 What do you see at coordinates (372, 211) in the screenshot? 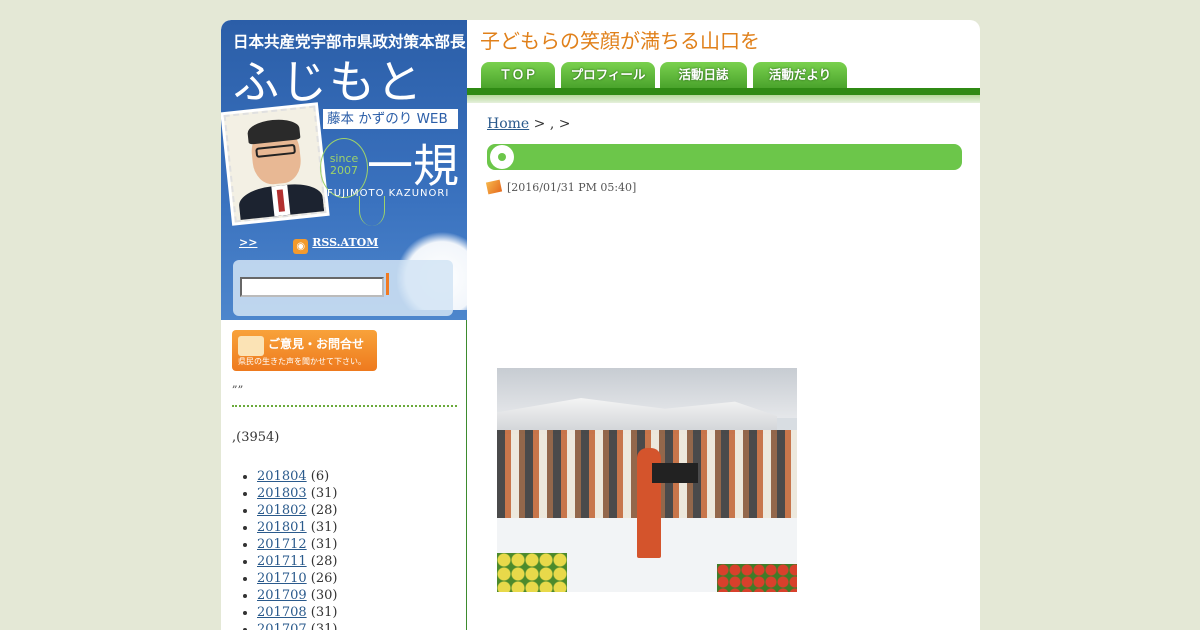
I see `decorative-squiggle-icon` at bounding box center [372, 211].